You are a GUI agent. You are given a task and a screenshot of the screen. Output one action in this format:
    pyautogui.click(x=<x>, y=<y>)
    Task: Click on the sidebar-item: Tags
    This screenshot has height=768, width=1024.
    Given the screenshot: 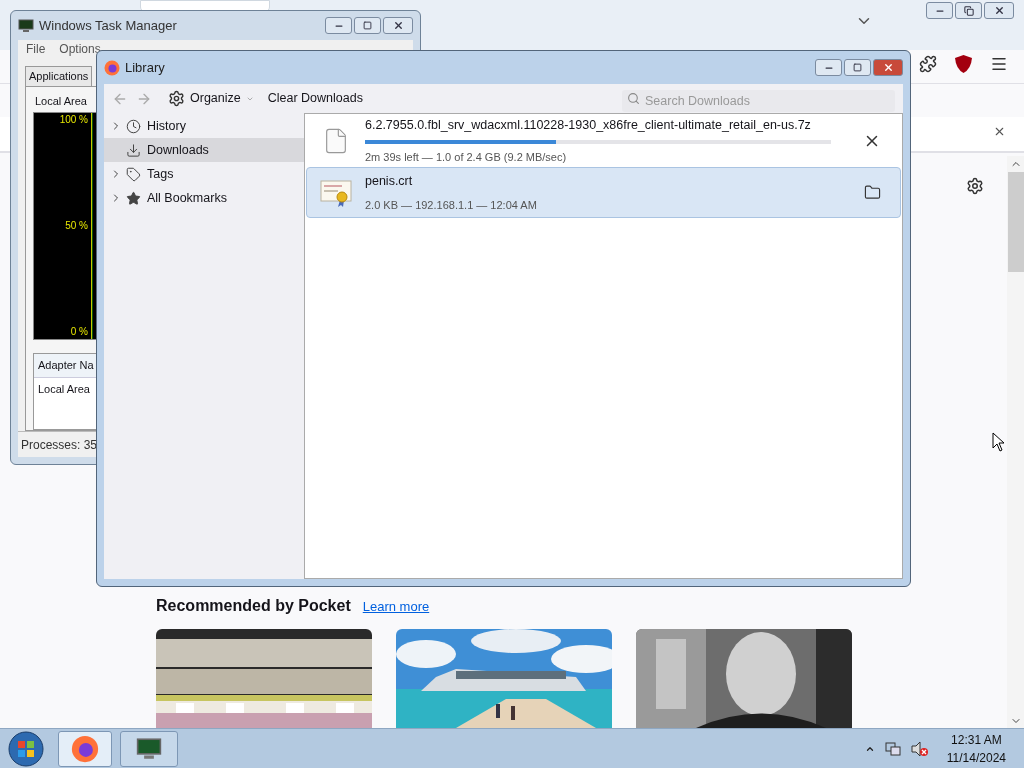 What is the action you would take?
    pyautogui.click(x=204, y=174)
    